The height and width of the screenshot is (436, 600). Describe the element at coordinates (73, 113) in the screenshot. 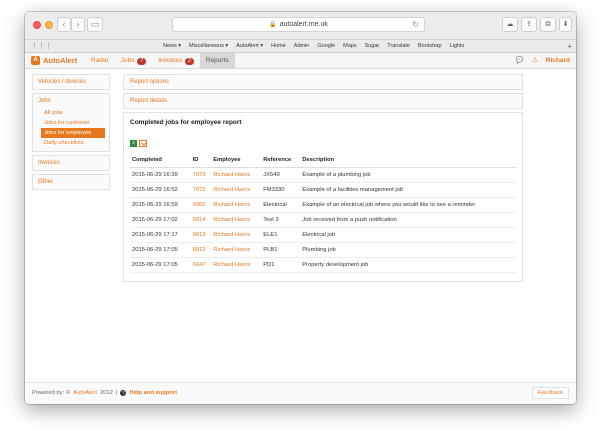

I see `sidebar-subitem-all-jobs: All jobs` at that location.